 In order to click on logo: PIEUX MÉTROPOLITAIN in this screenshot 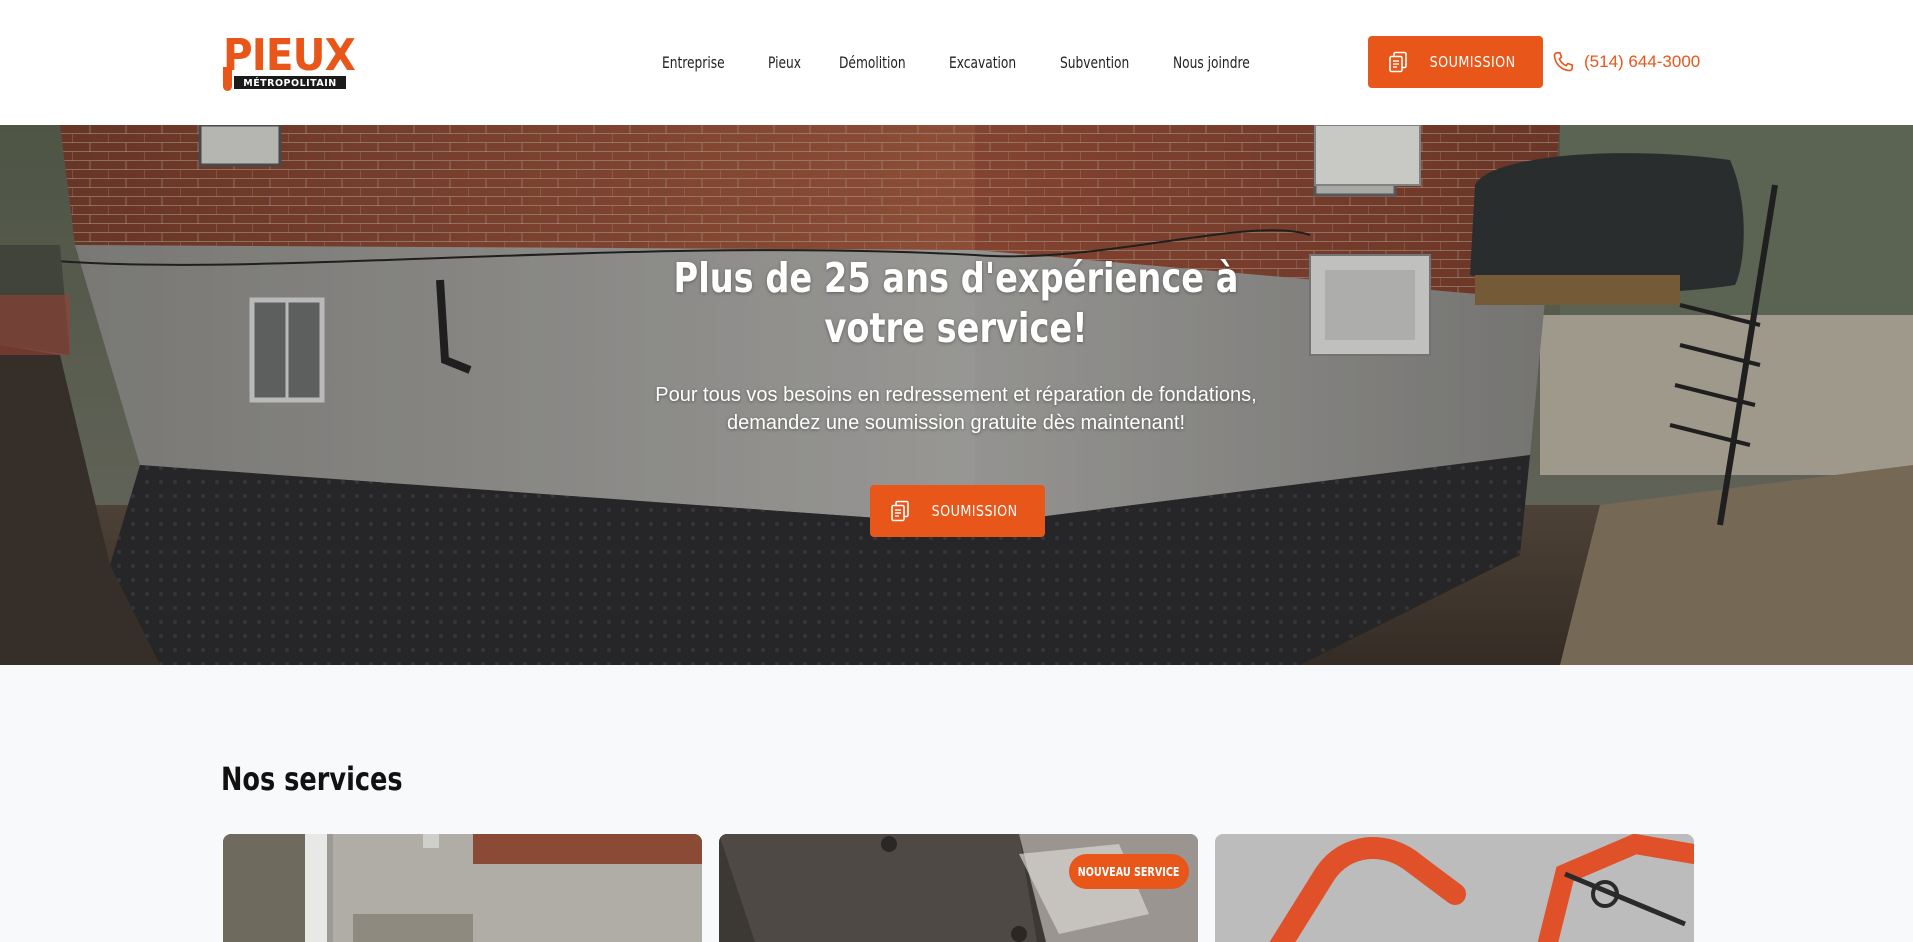, I will do `click(289, 62)`.